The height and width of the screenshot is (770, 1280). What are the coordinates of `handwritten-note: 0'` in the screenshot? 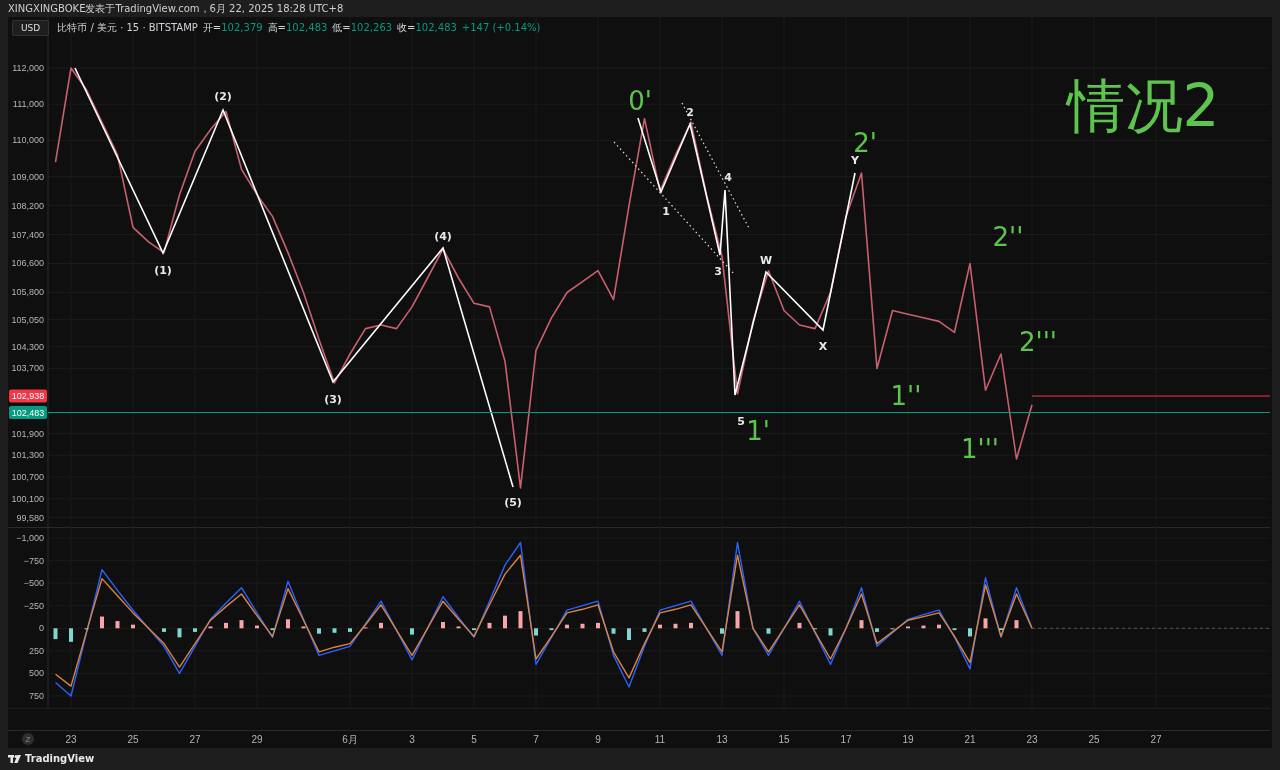 It's located at (640, 101).